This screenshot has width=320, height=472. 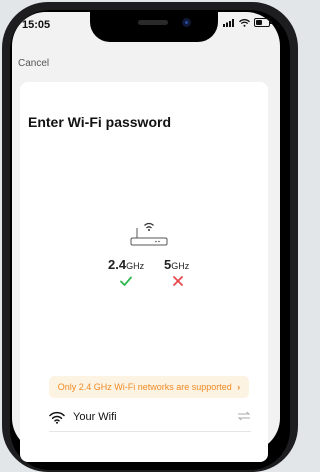 I want to click on band-2-4ghz-unit: GHz, so click(x=135, y=266).